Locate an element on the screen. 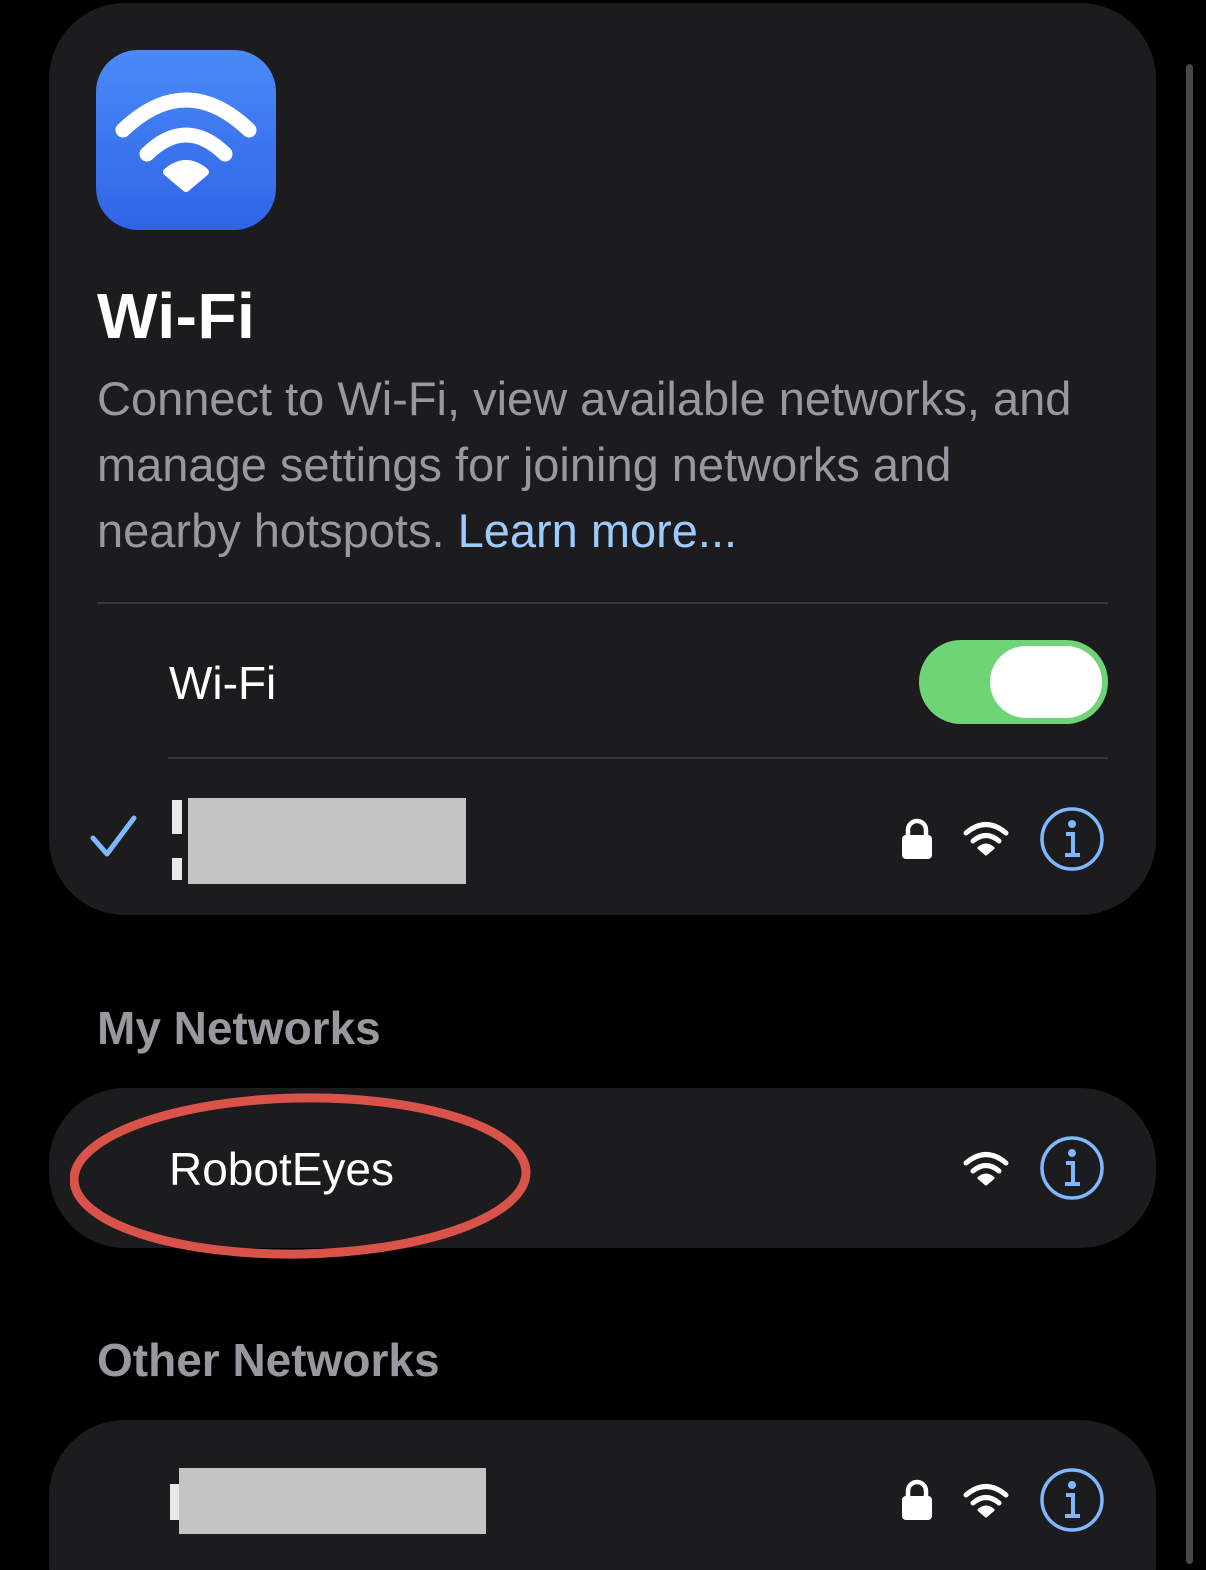 The height and width of the screenshot is (1570, 1206). other-networks-header: Other Networks is located at coordinates (268, 1360).